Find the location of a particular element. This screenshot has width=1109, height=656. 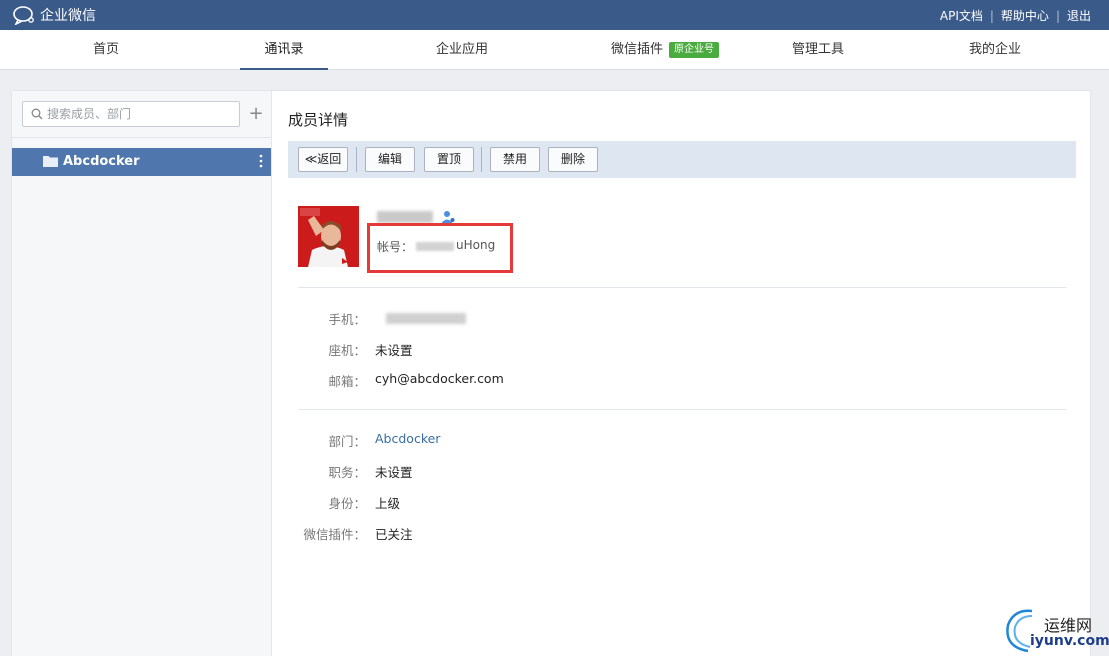

phone-redacted is located at coordinates (426, 318).